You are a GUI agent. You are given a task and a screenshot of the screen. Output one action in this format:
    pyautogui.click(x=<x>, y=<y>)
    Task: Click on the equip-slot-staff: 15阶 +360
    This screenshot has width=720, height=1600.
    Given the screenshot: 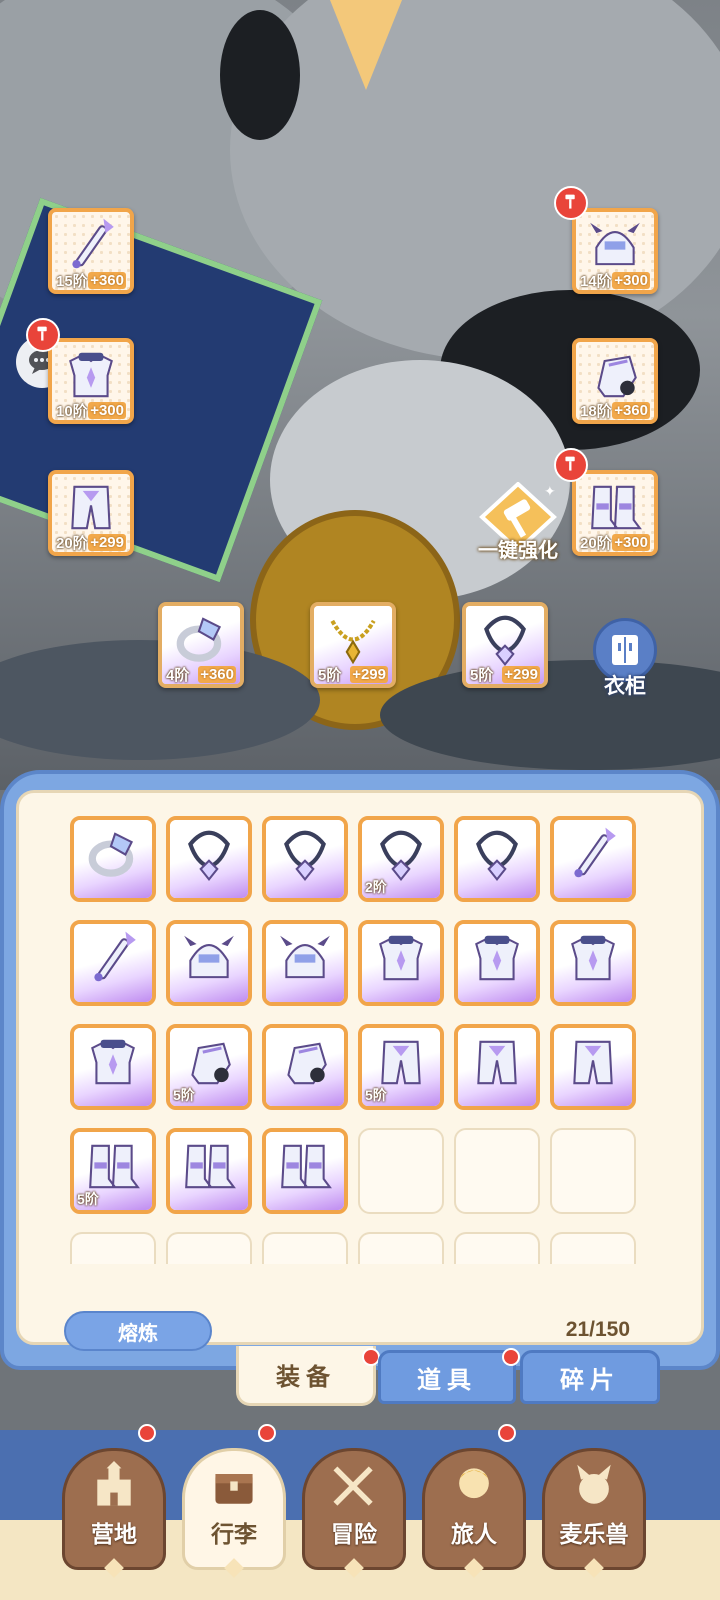 What is the action you would take?
    pyautogui.click(x=91, y=251)
    